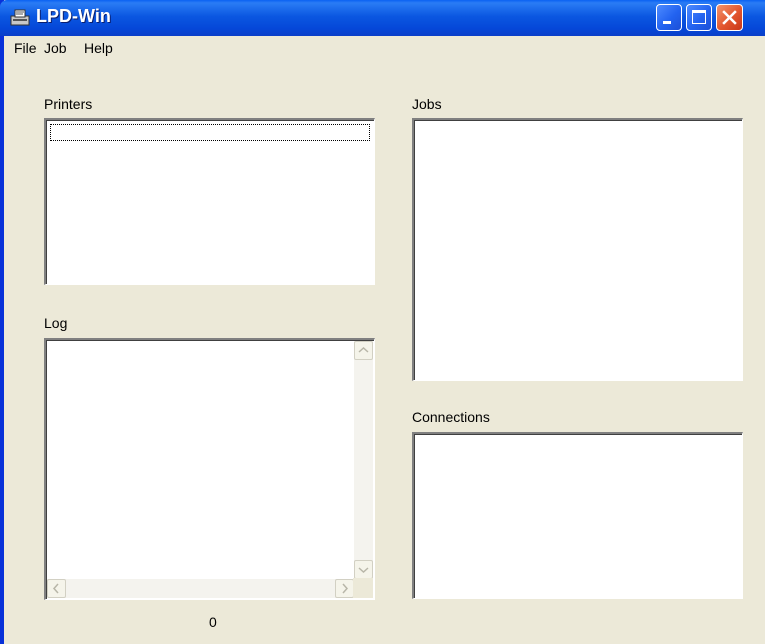 The width and height of the screenshot is (765, 644). What do you see at coordinates (427, 104) in the screenshot?
I see `jobs-label: Jobs` at bounding box center [427, 104].